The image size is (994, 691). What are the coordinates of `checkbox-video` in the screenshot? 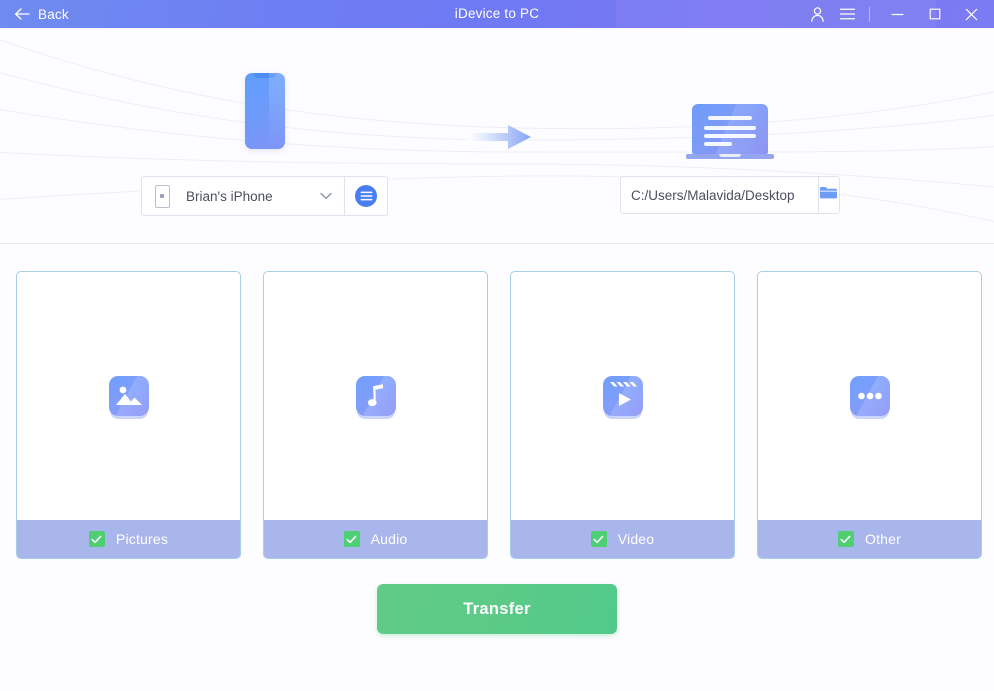 It's located at (598, 539).